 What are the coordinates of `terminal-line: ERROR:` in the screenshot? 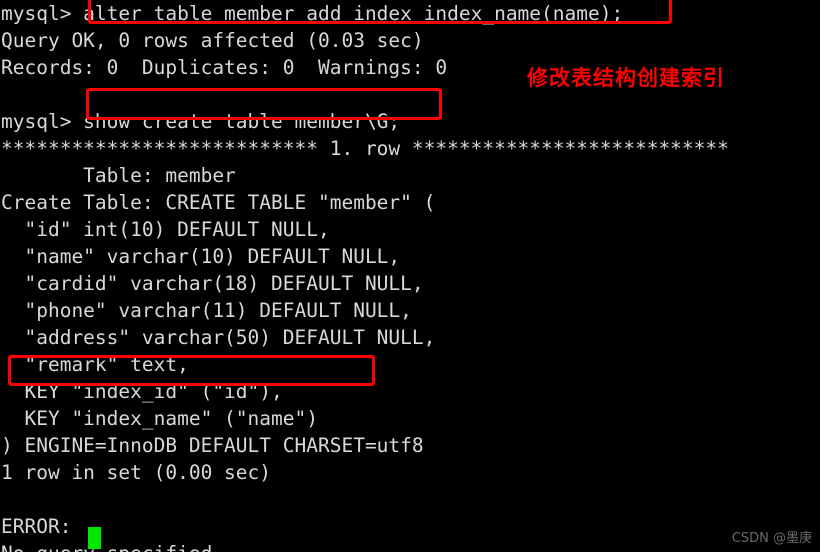 It's located at (36, 526).